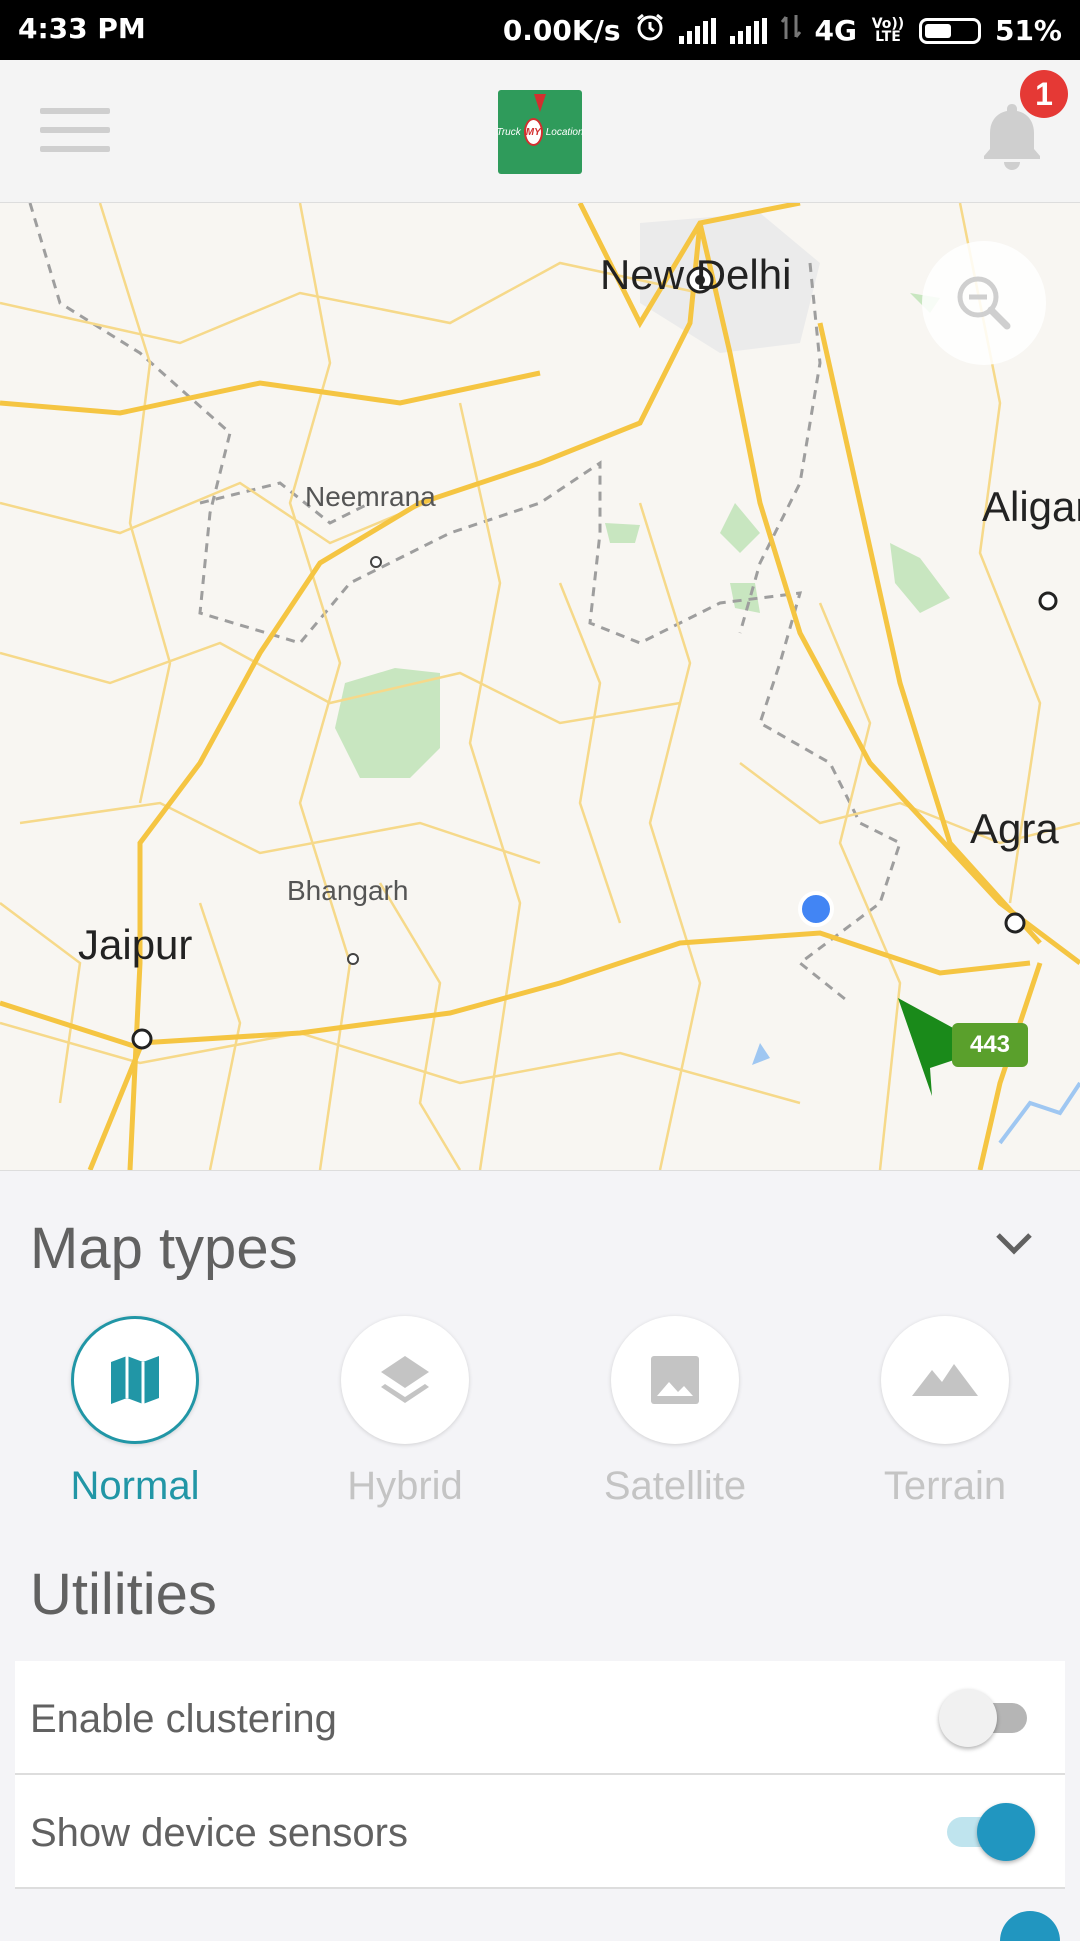  I want to click on battery-level: 51%, so click(1028, 30).